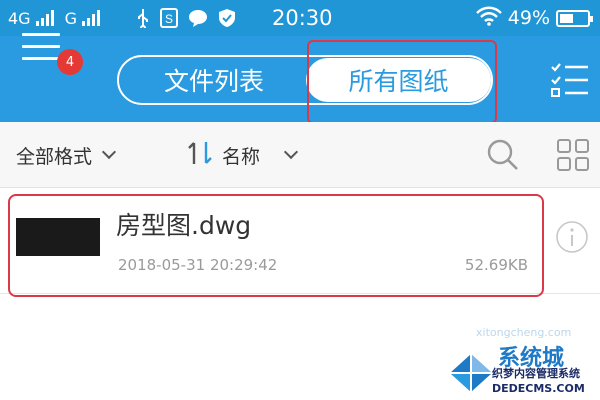 The width and height of the screenshot is (600, 400). What do you see at coordinates (402, 82) in the screenshot?
I see `tab-highlight-annotation` at bounding box center [402, 82].